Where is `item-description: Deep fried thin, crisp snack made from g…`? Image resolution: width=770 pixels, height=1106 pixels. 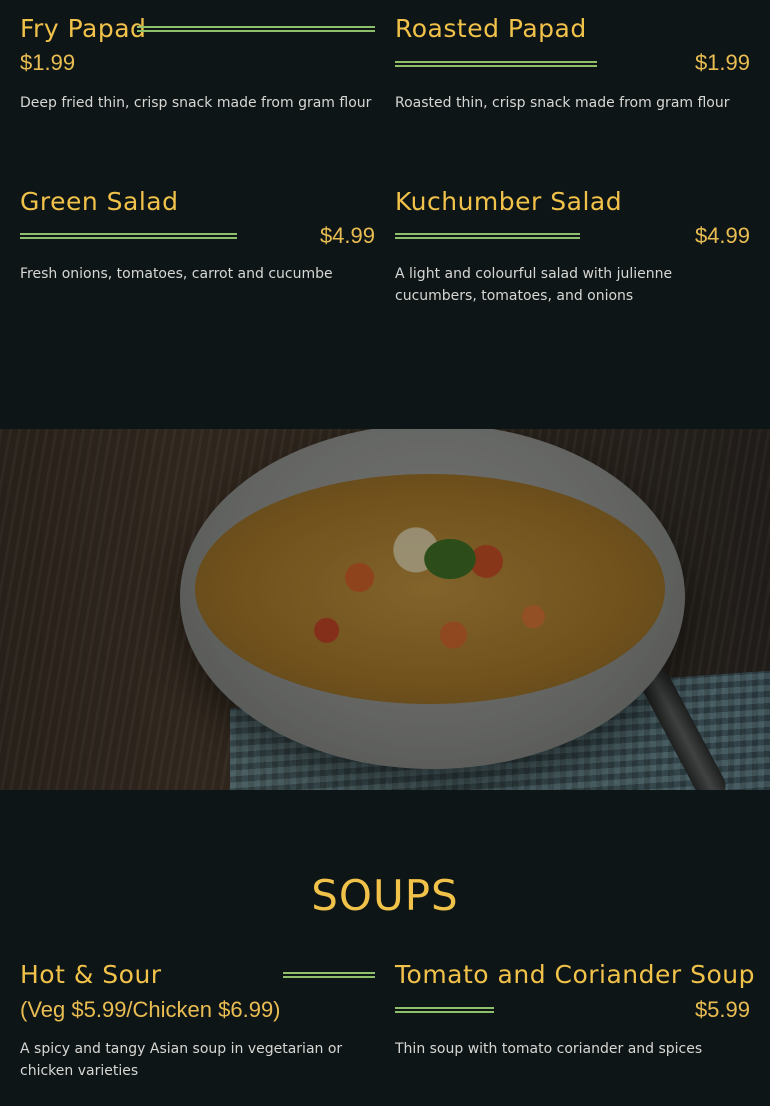 item-description: Deep fried thin, crisp snack made from g… is located at coordinates (196, 103).